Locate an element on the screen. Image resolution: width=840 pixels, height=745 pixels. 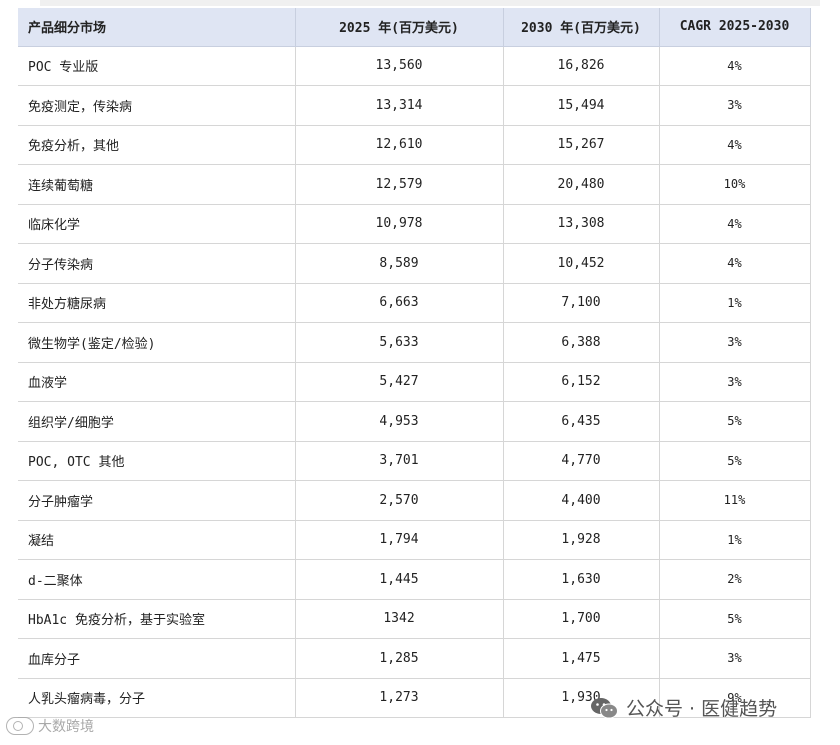
table-row: 组织学/细胞学 4,953 6,435 5% is located at coordinates (414, 421).